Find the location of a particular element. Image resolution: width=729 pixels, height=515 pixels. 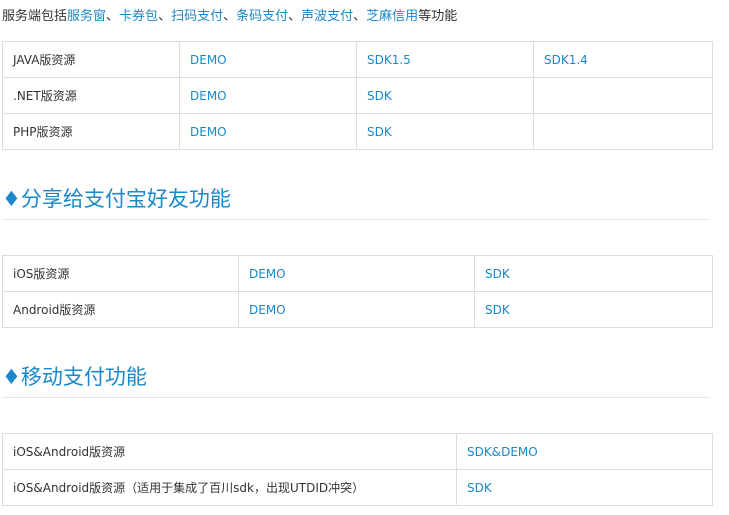

table-row: iOS&Android版资源 SDK&DEMO is located at coordinates (357, 451).